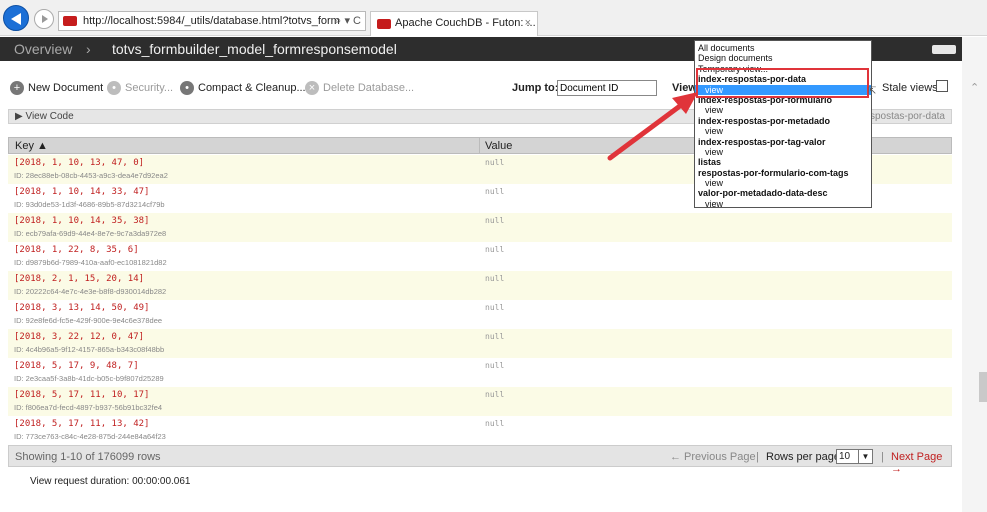 The width and height of the screenshot is (987, 512). I want to click on row-document-id: ID: 92e8fe6d-fc5e-429f-900e-9e4c6e378dee, so click(88, 320).